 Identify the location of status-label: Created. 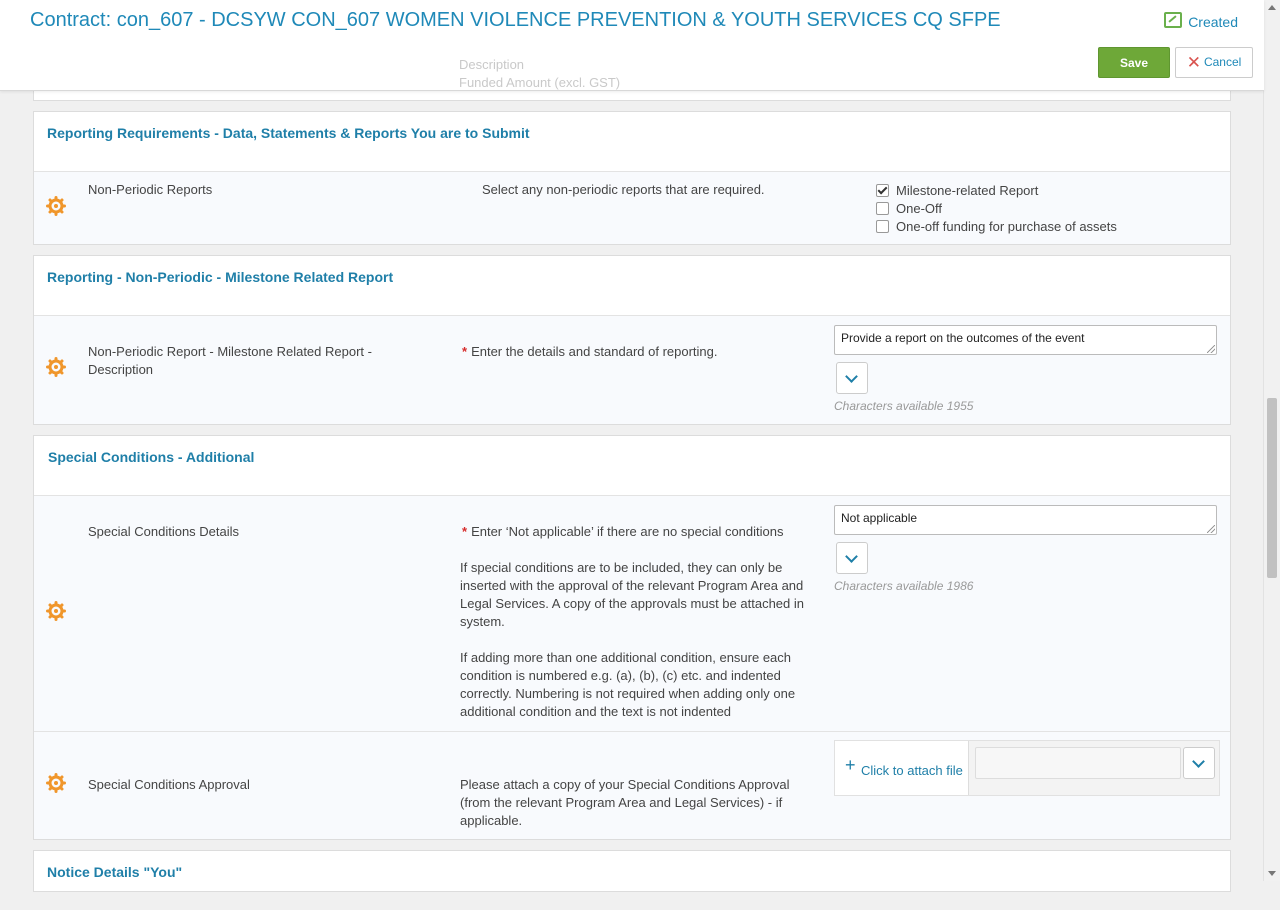
(1213, 22).